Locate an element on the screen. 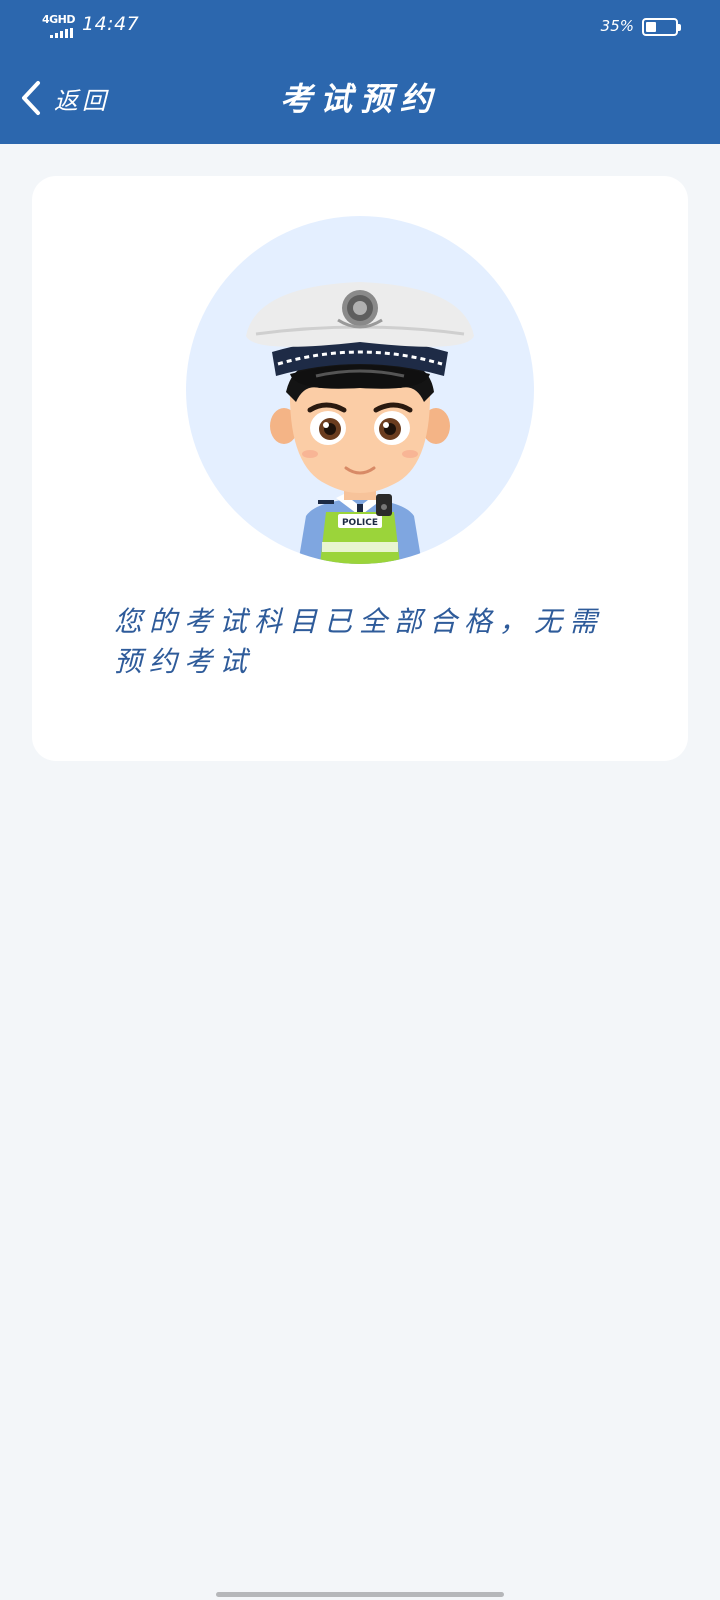  status-message: 您的考试科目已全部合格，无需预约考试 is located at coordinates (359, 641).